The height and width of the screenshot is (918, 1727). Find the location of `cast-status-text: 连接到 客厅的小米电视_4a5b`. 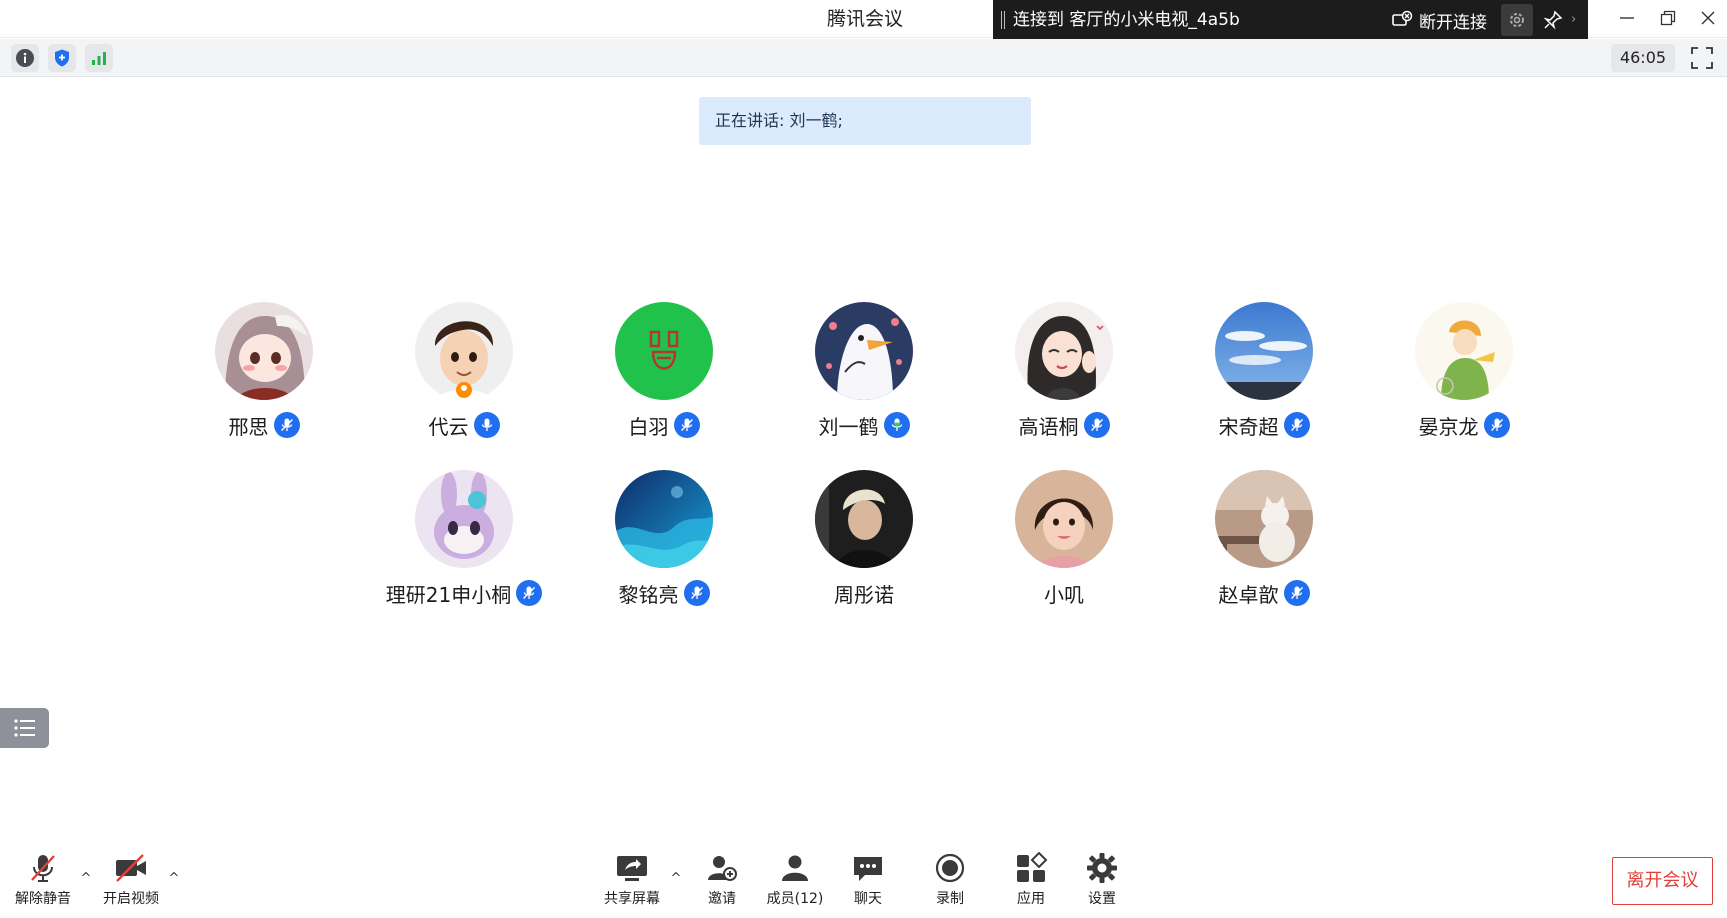

cast-status-text: 连接到 客厅的小米电视_4a5b is located at coordinates (1126, 20).